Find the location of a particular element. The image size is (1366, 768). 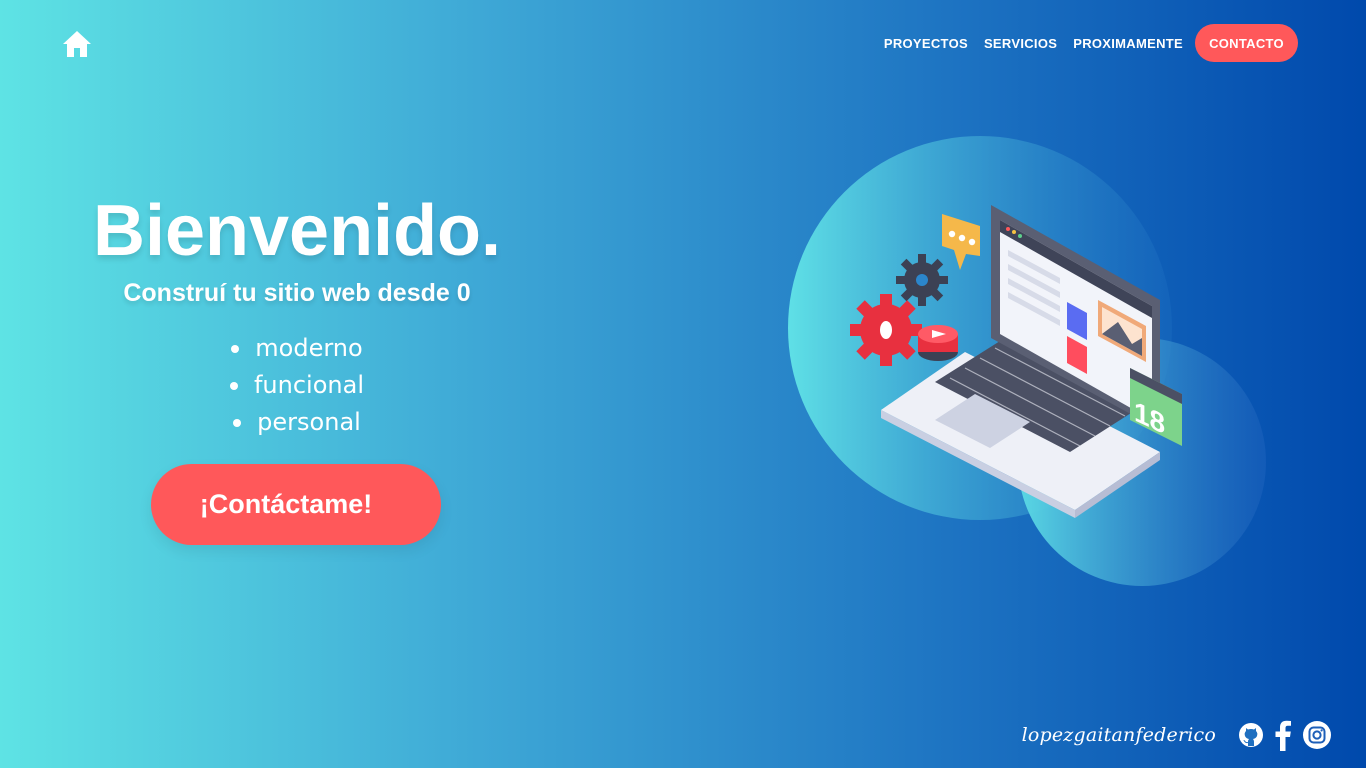

nav-link-proyectos: PROYECTOS is located at coordinates (926, 43).